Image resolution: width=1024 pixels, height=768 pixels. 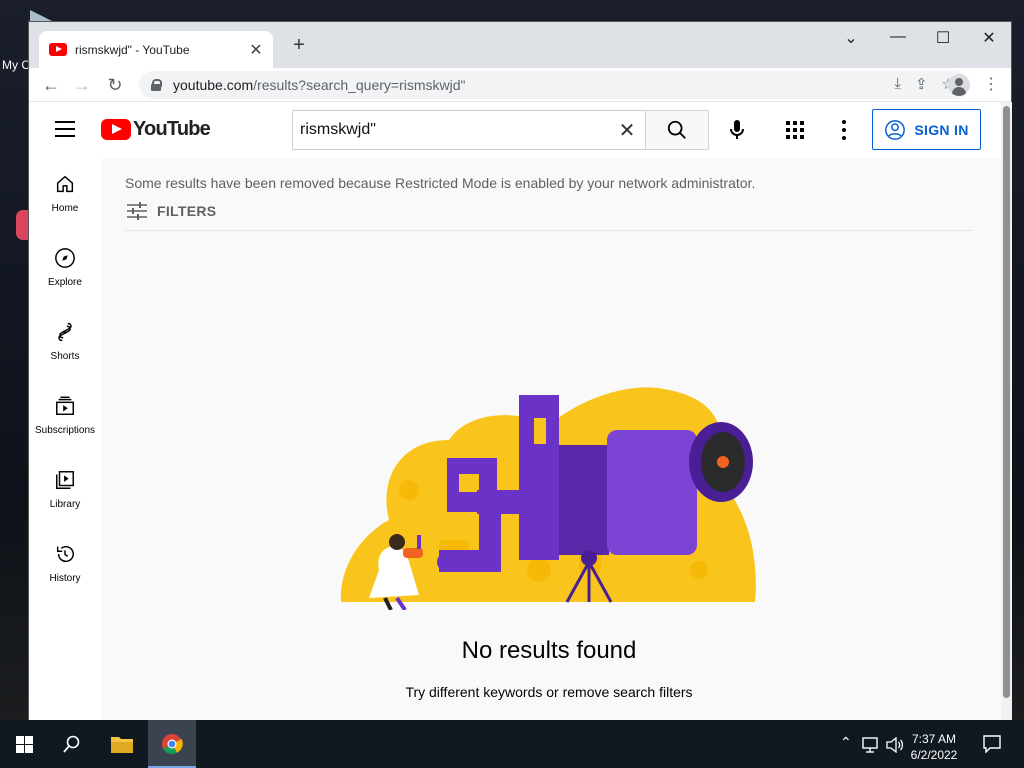 I want to click on tab-close-icon: ✕, so click(x=256, y=50).